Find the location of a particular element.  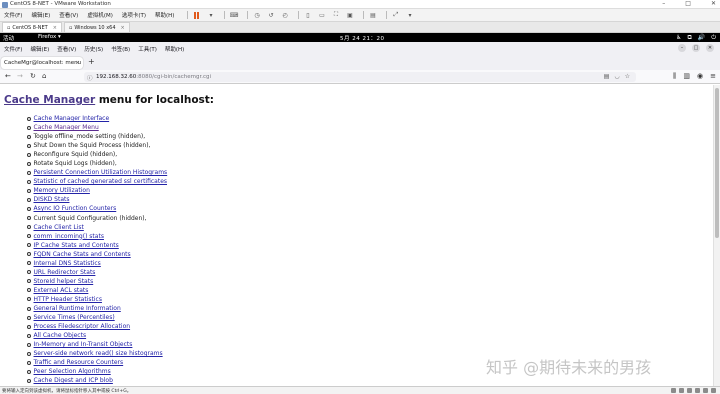

menu-link: Traffic and Resource Counters is located at coordinates (79, 362).